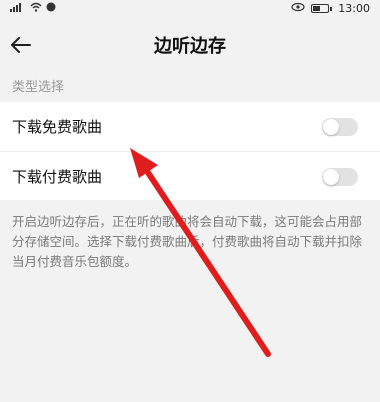 This screenshot has height=402, width=380. Describe the element at coordinates (340, 127) in the screenshot. I see `free-songs-toggle` at that location.